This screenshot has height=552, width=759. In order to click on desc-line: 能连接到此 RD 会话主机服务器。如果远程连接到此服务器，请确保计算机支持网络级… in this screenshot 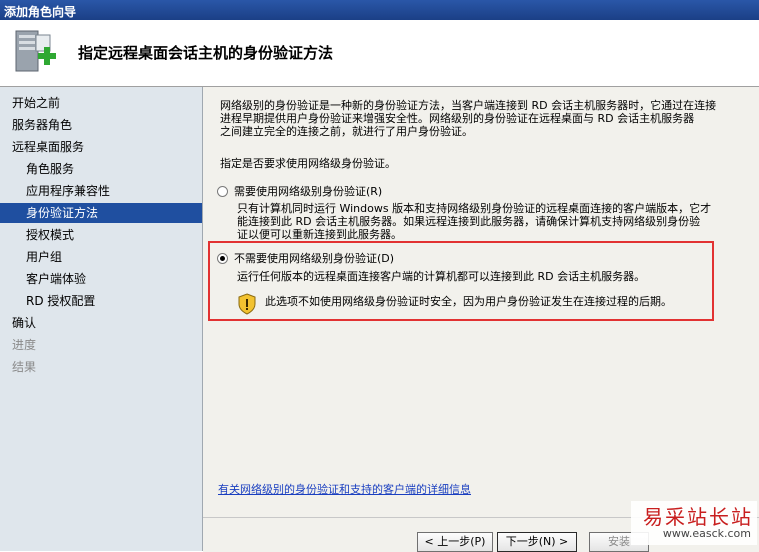, I will do `click(469, 221)`.